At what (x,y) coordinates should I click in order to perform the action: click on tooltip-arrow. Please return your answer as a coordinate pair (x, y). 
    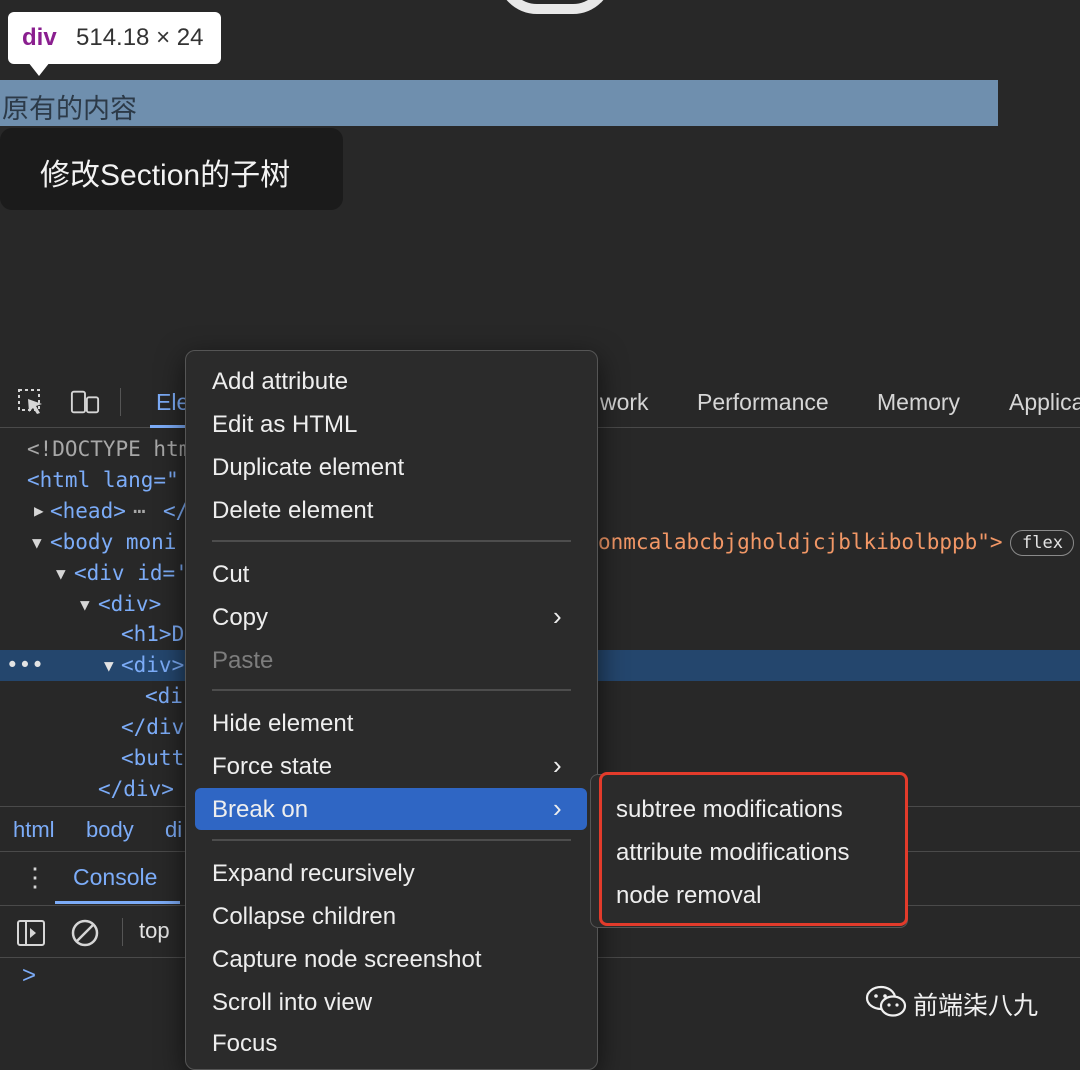
    Looking at the image, I should click on (39, 69).